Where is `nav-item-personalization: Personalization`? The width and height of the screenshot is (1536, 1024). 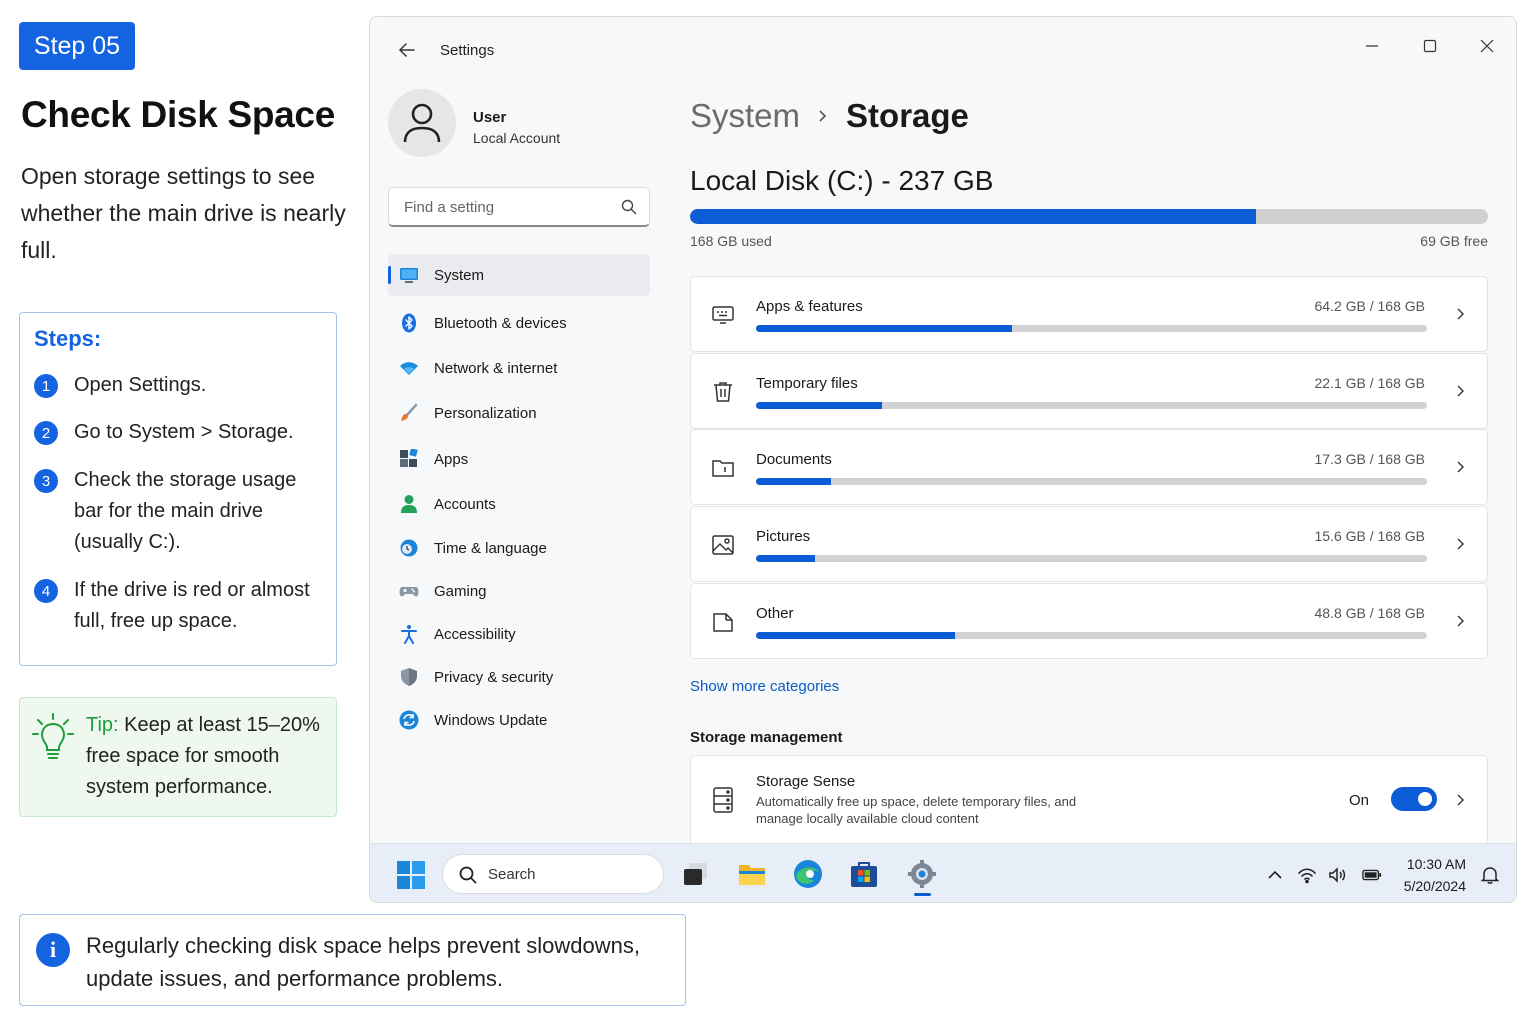
nav-item-personalization: Personalization is located at coordinates (519, 413).